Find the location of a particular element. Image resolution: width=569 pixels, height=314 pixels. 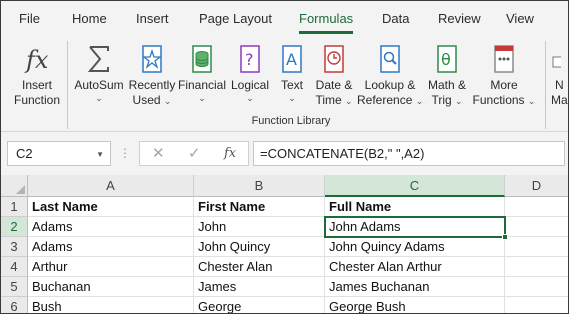

cell-d2 is located at coordinates (536, 227).